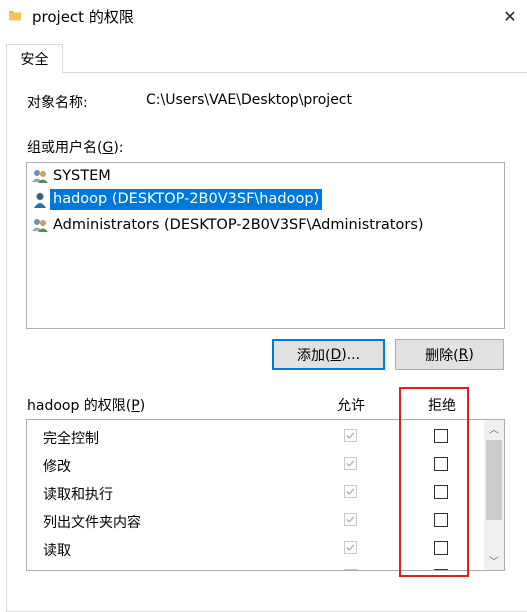 This screenshot has width=527, height=612. Describe the element at coordinates (40, 200) in the screenshot. I see `user-icon` at that location.